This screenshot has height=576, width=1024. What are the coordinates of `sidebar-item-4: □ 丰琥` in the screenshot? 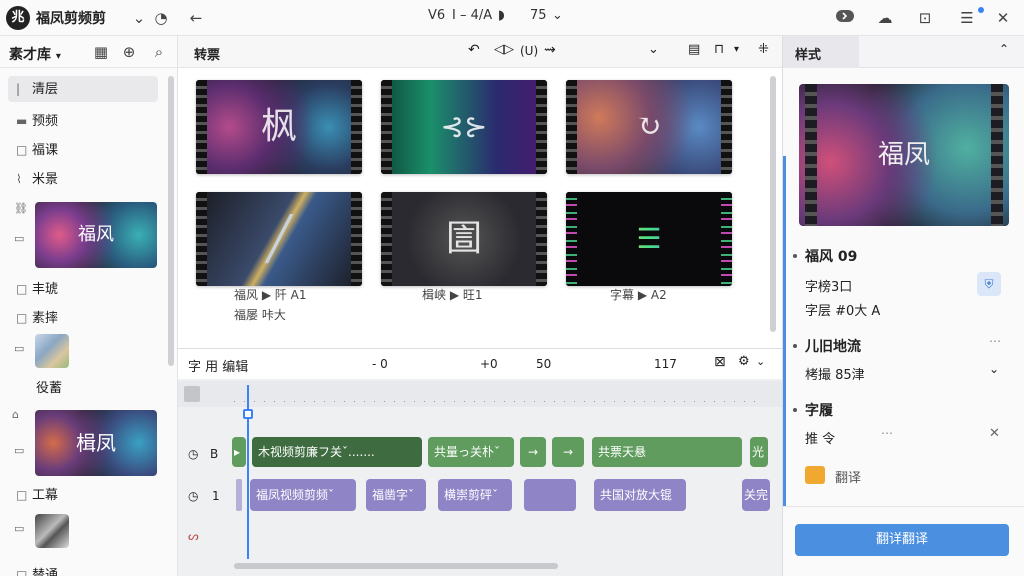 It's located at (83, 289).